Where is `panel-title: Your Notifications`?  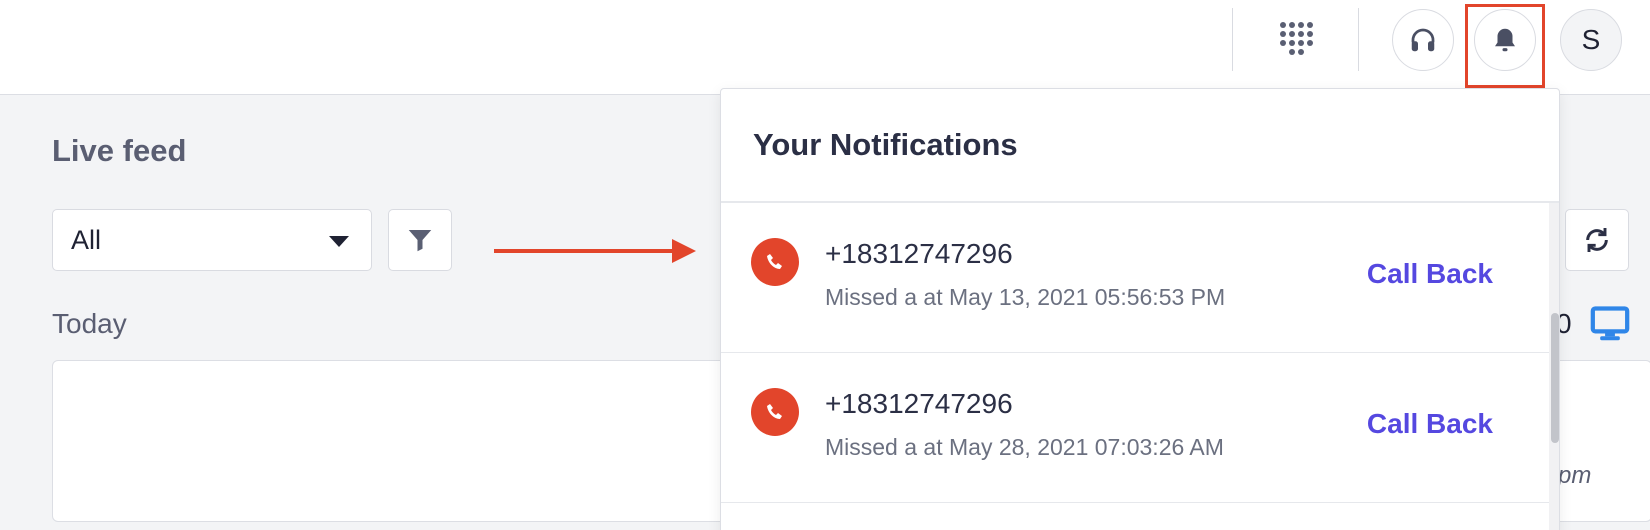 panel-title: Your Notifications is located at coordinates (885, 144).